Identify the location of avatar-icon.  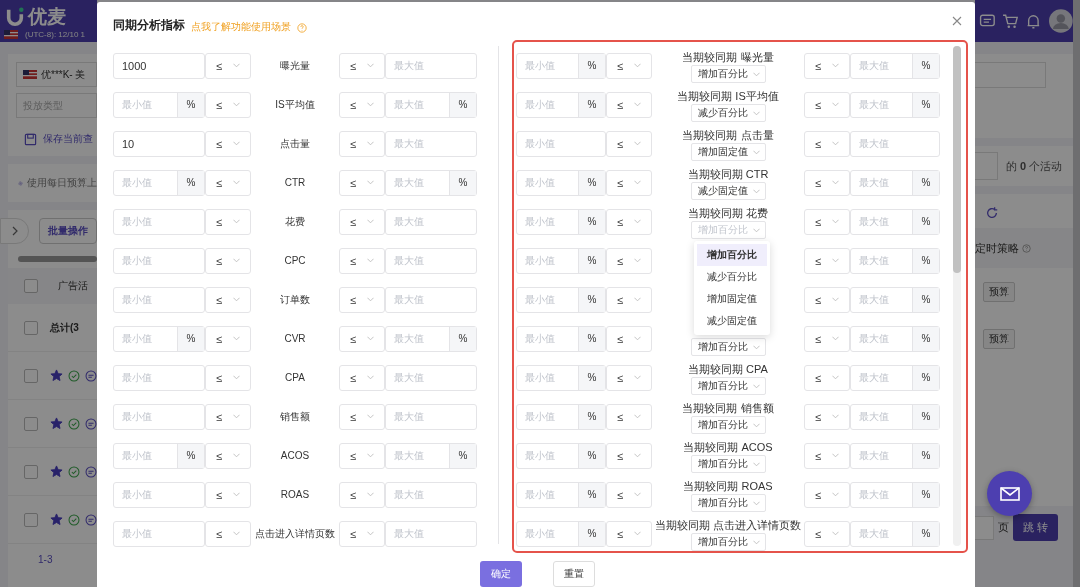
(1061, 21).